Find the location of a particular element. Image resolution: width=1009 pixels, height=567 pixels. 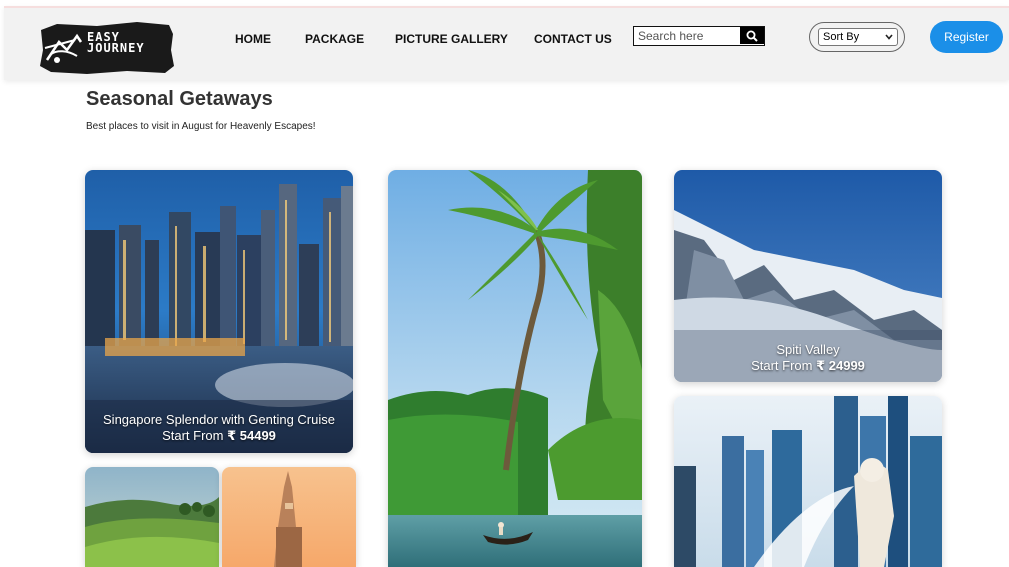

sort-select: Sort By is located at coordinates (858, 37).